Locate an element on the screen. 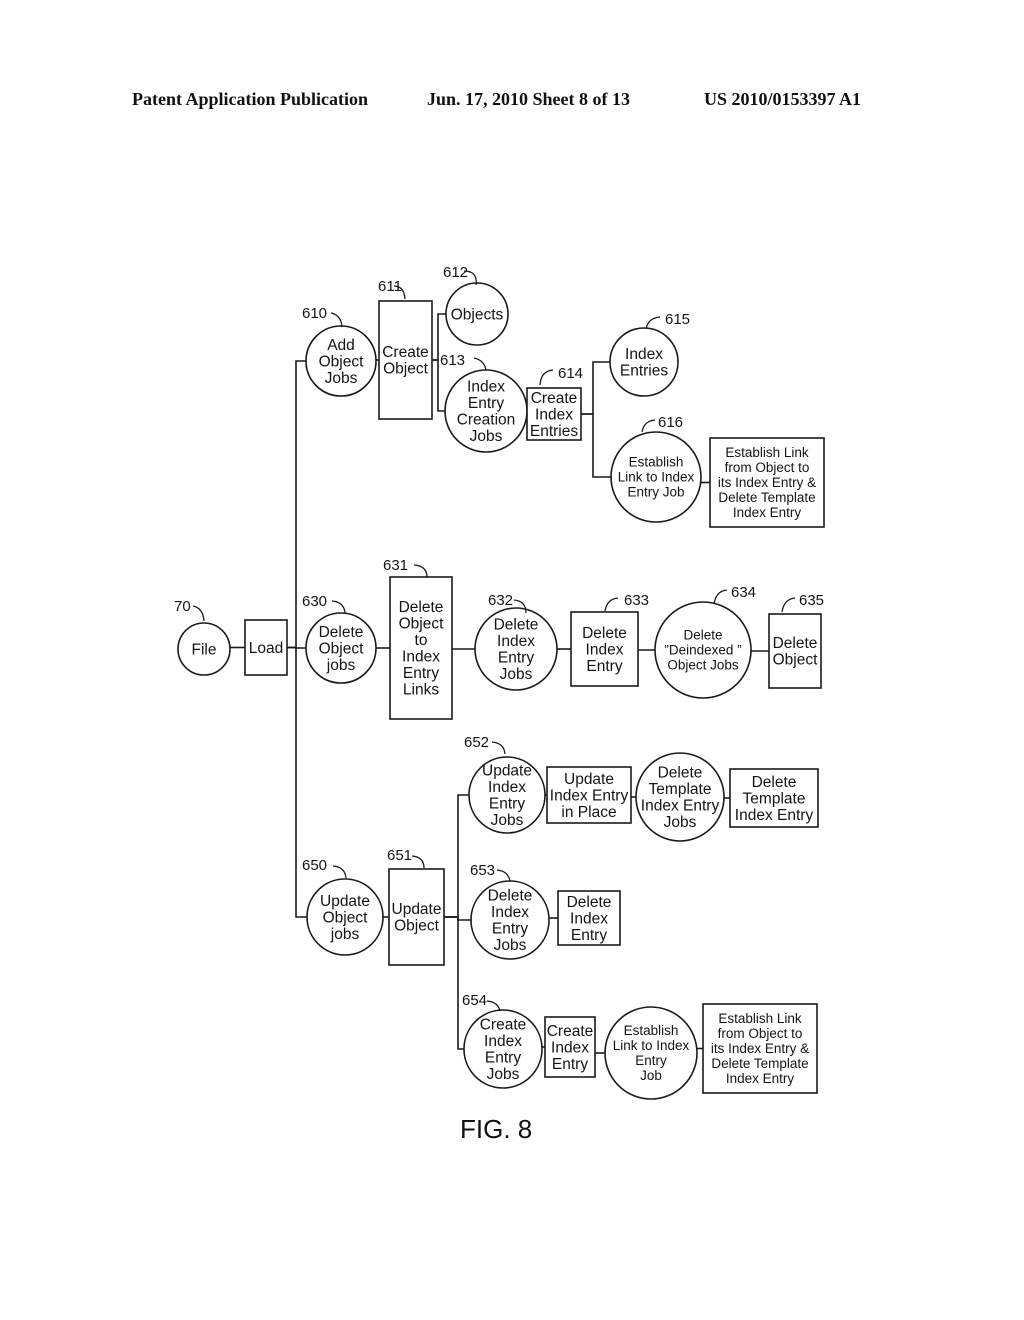 This screenshot has width=1024, height=1320. delete-object-jobs-label-line: Delete is located at coordinates (341, 632).